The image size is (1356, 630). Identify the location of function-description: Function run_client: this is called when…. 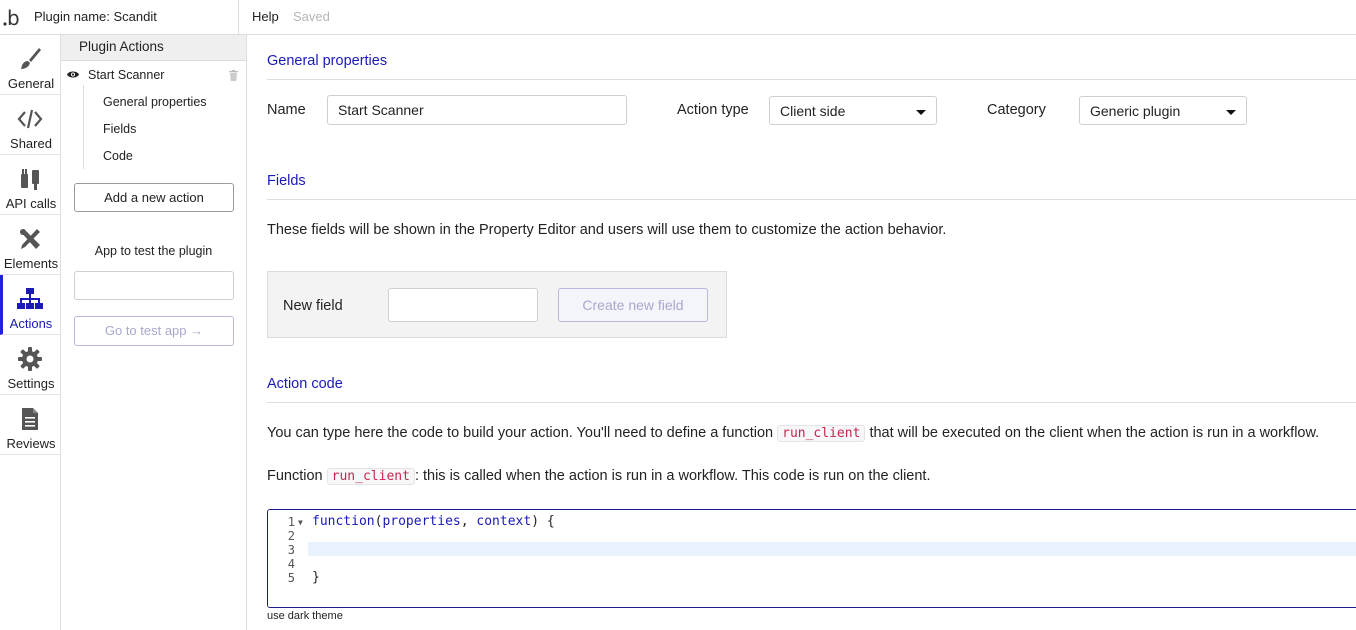
(599, 476).